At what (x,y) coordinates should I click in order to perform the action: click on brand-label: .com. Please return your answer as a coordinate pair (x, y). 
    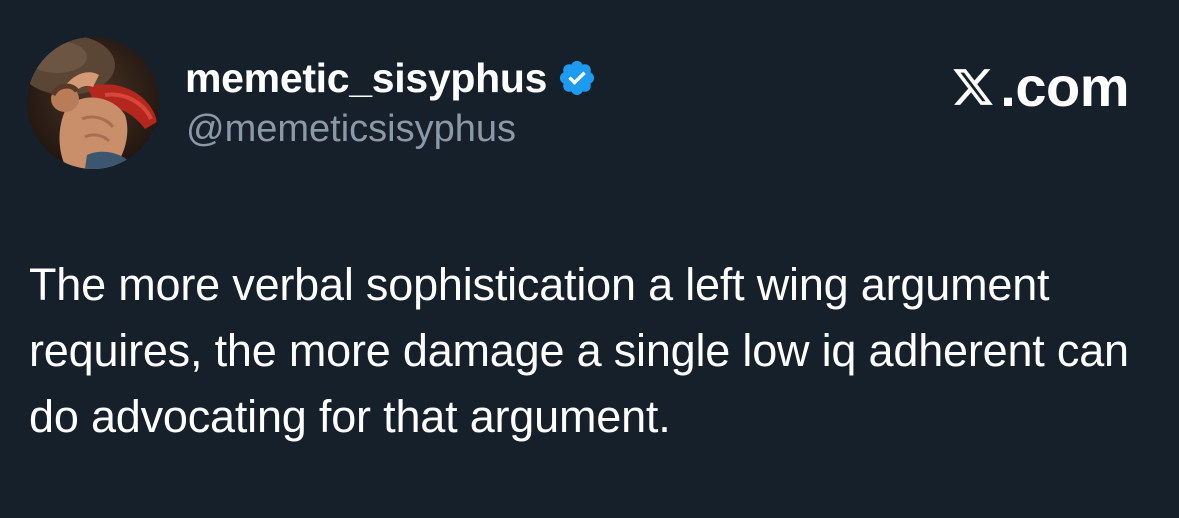
    Looking at the image, I should click on (1064, 86).